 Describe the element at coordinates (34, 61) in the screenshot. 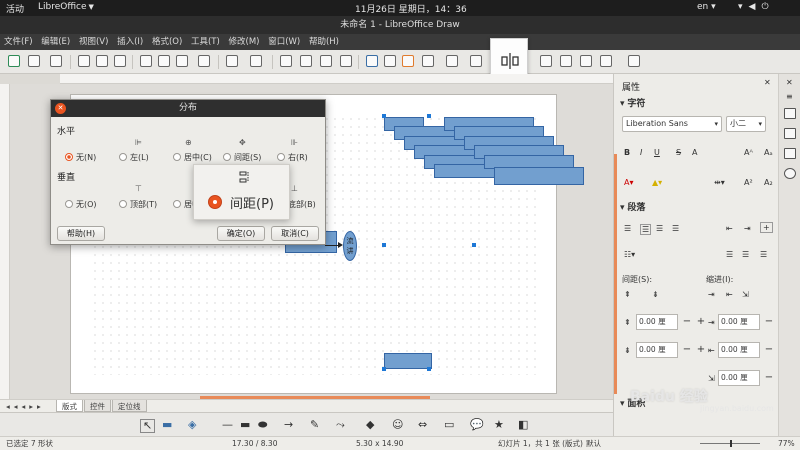

I see `open-icon` at that location.